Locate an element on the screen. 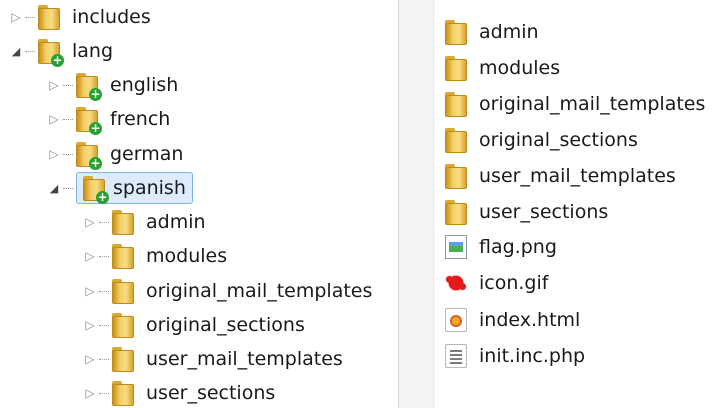 This screenshot has width=720, height=408. file-name: original_sections is located at coordinates (558, 140).